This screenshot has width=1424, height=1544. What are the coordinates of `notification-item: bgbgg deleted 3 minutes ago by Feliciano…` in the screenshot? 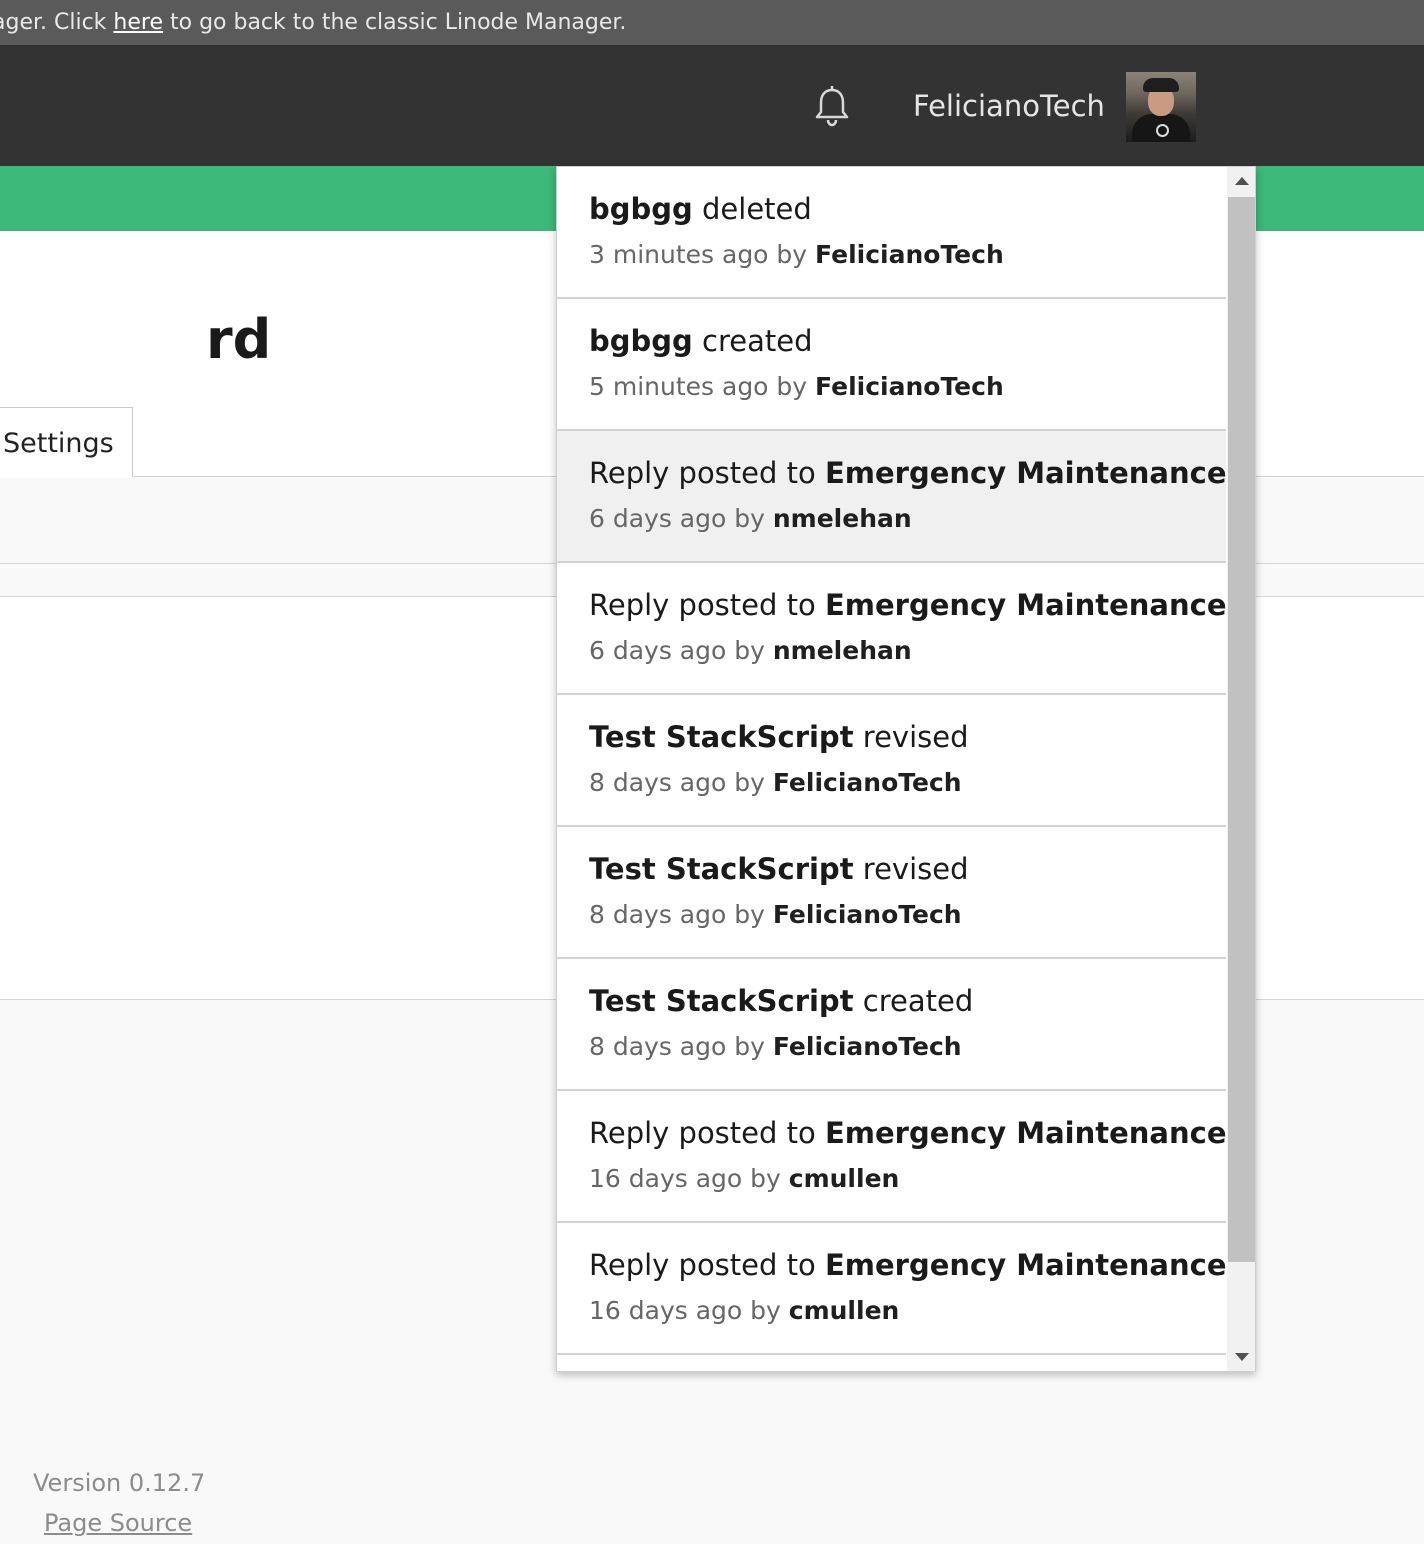 It's located at (891, 233).